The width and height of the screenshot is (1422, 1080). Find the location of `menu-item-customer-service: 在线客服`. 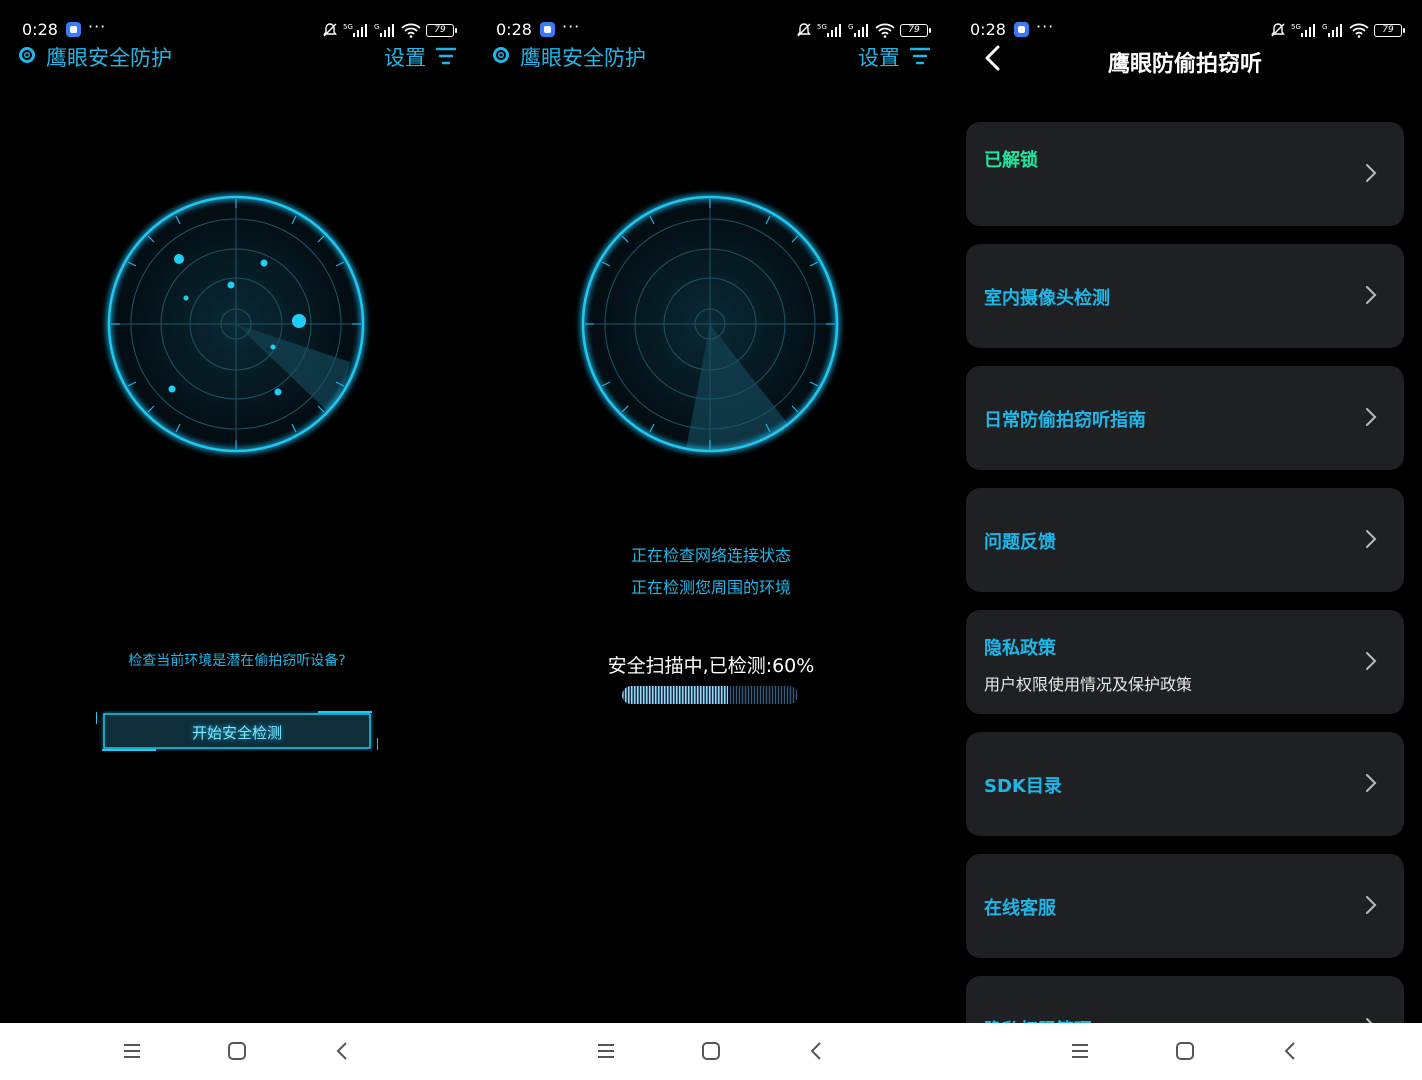

menu-item-customer-service: 在线客服 is located at coordinates (1185, 906).